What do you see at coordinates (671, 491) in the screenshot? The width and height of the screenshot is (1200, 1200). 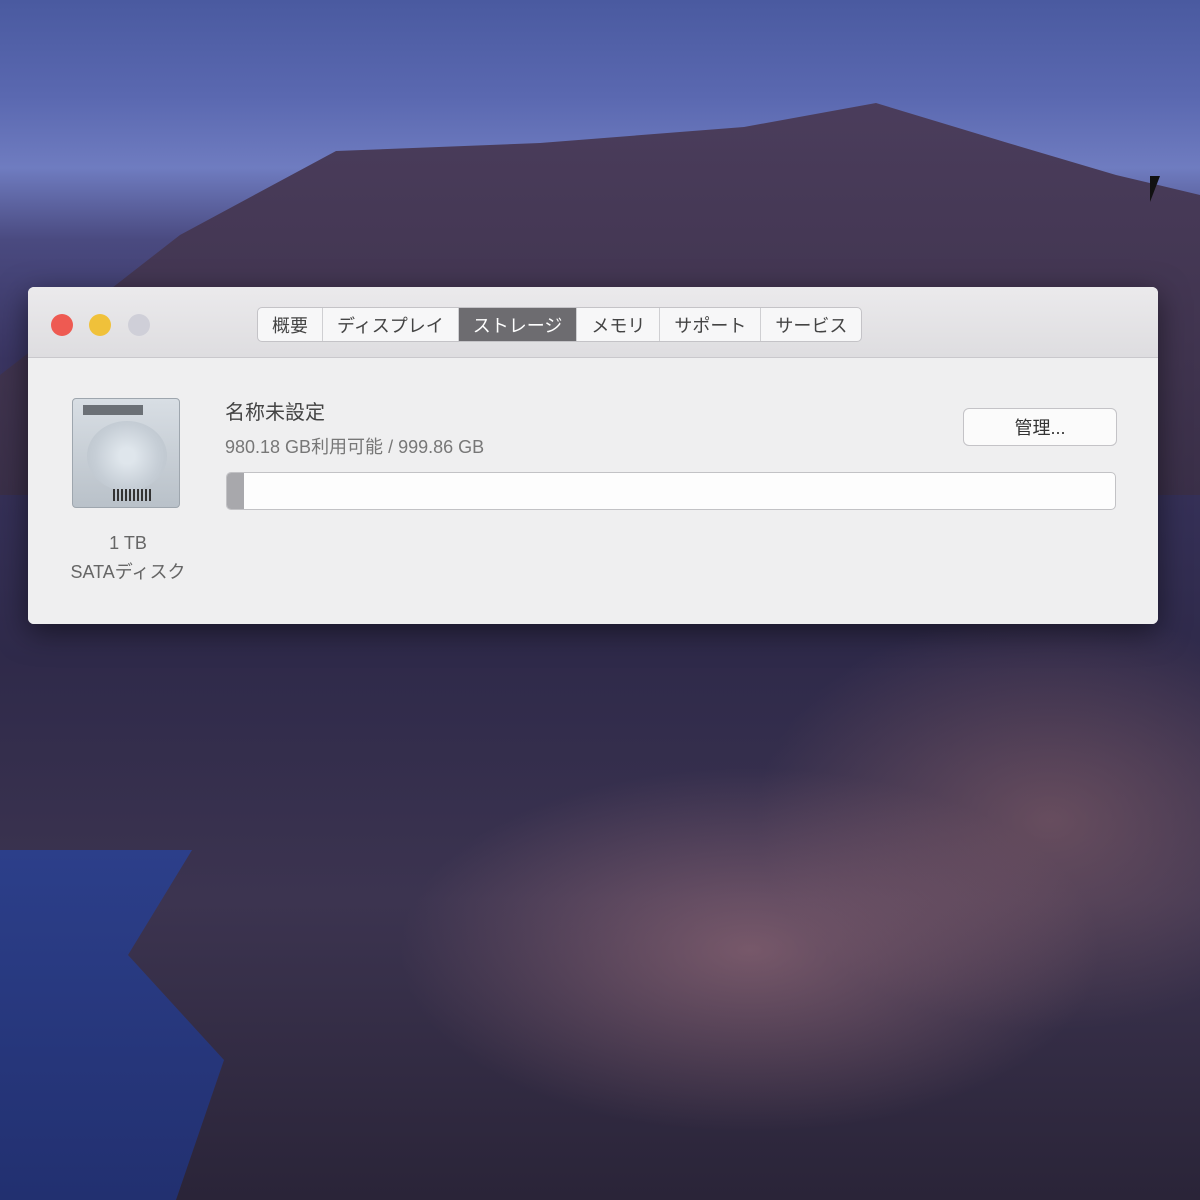 I see `storage-usage-bar` at bounding box center [671, 491].